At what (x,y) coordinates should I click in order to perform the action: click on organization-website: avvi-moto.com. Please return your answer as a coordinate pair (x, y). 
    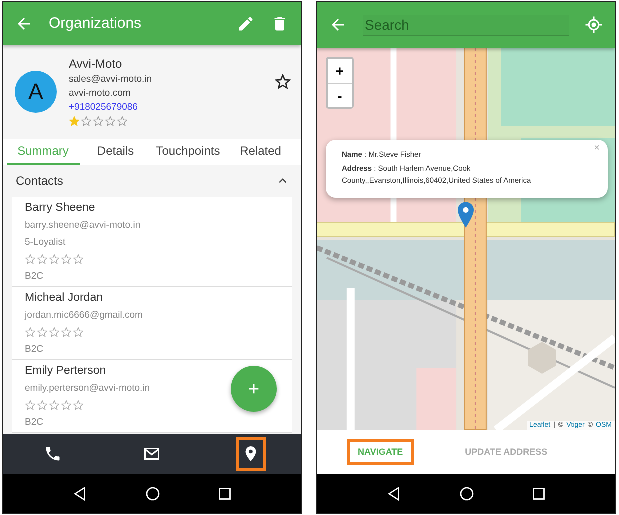
    Looking at the image, I should click on (100, 93).